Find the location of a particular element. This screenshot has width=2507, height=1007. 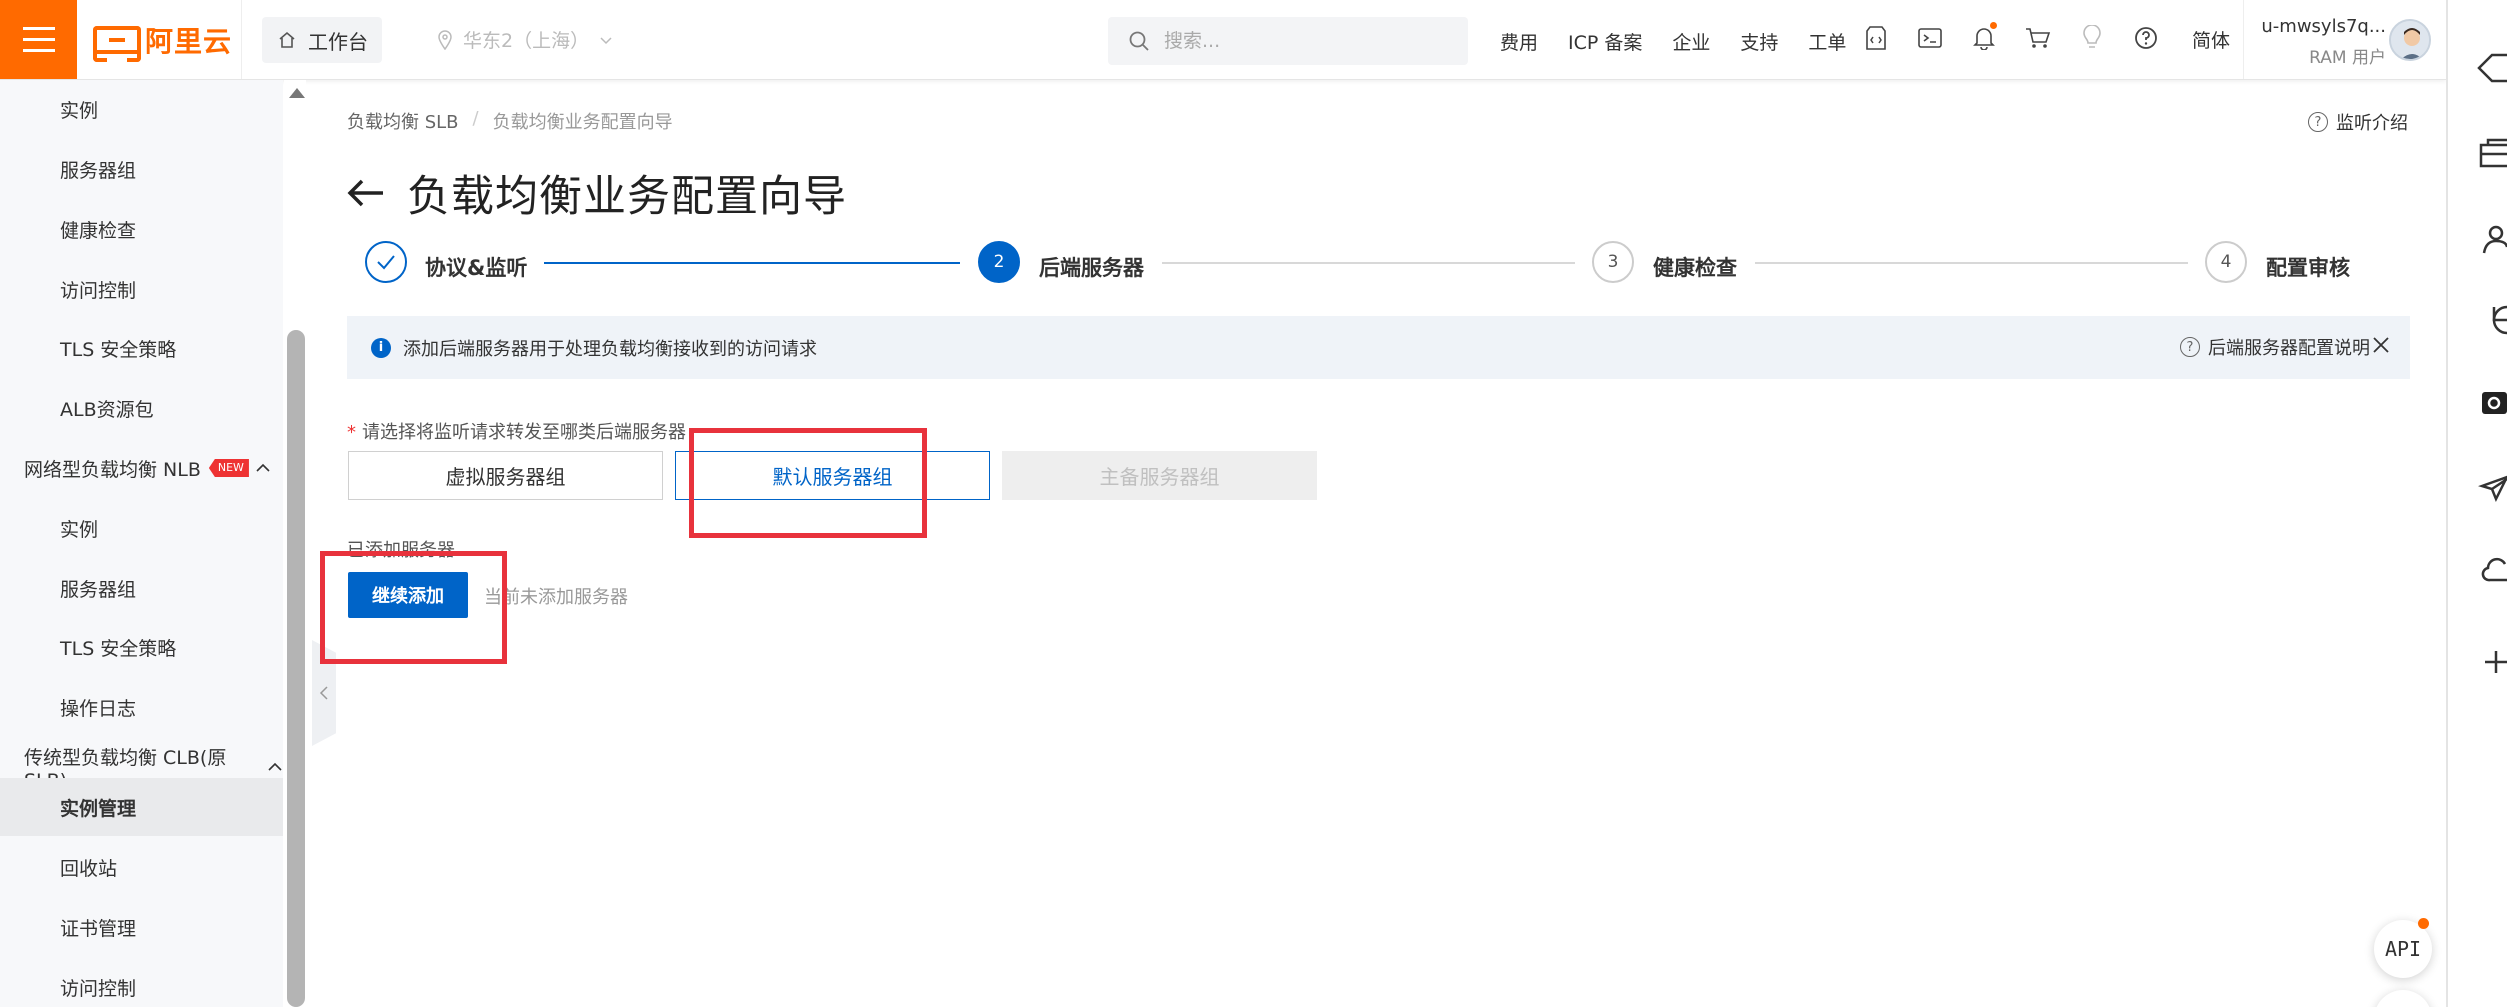

location-pin-icon is located at coordinates (445, 39).